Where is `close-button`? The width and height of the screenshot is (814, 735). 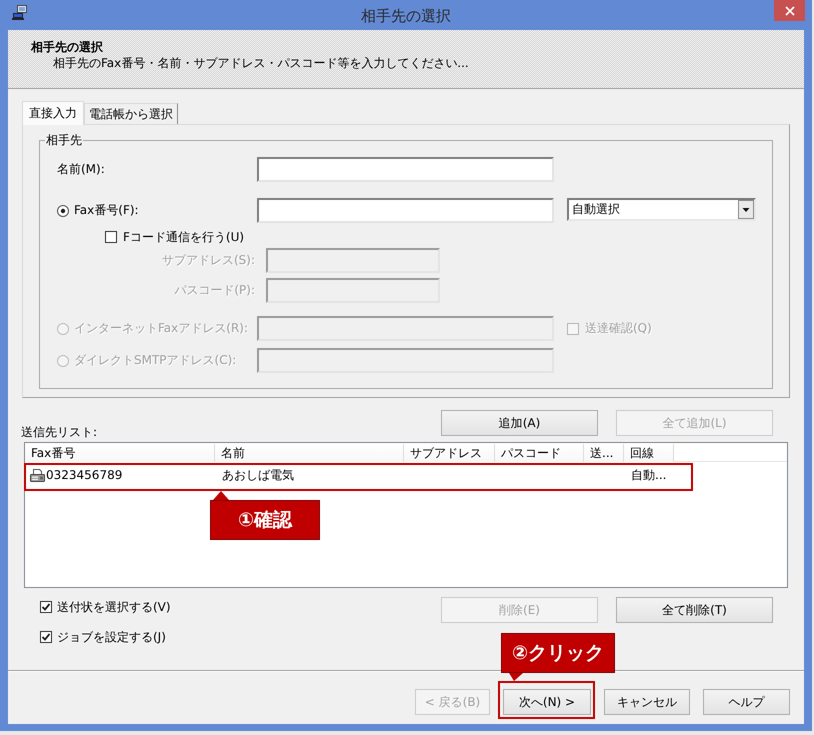 close-button is located at coordinates (789, 10).